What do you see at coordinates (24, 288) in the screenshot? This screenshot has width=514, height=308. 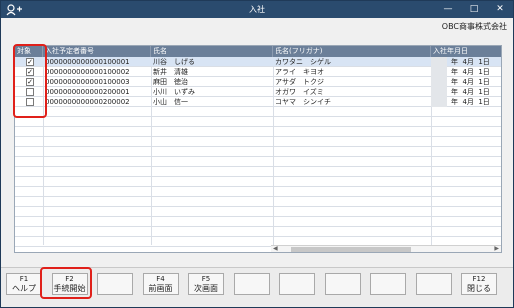 I see `fkey-label: ヘルプ` at bounding box center [24, 288].